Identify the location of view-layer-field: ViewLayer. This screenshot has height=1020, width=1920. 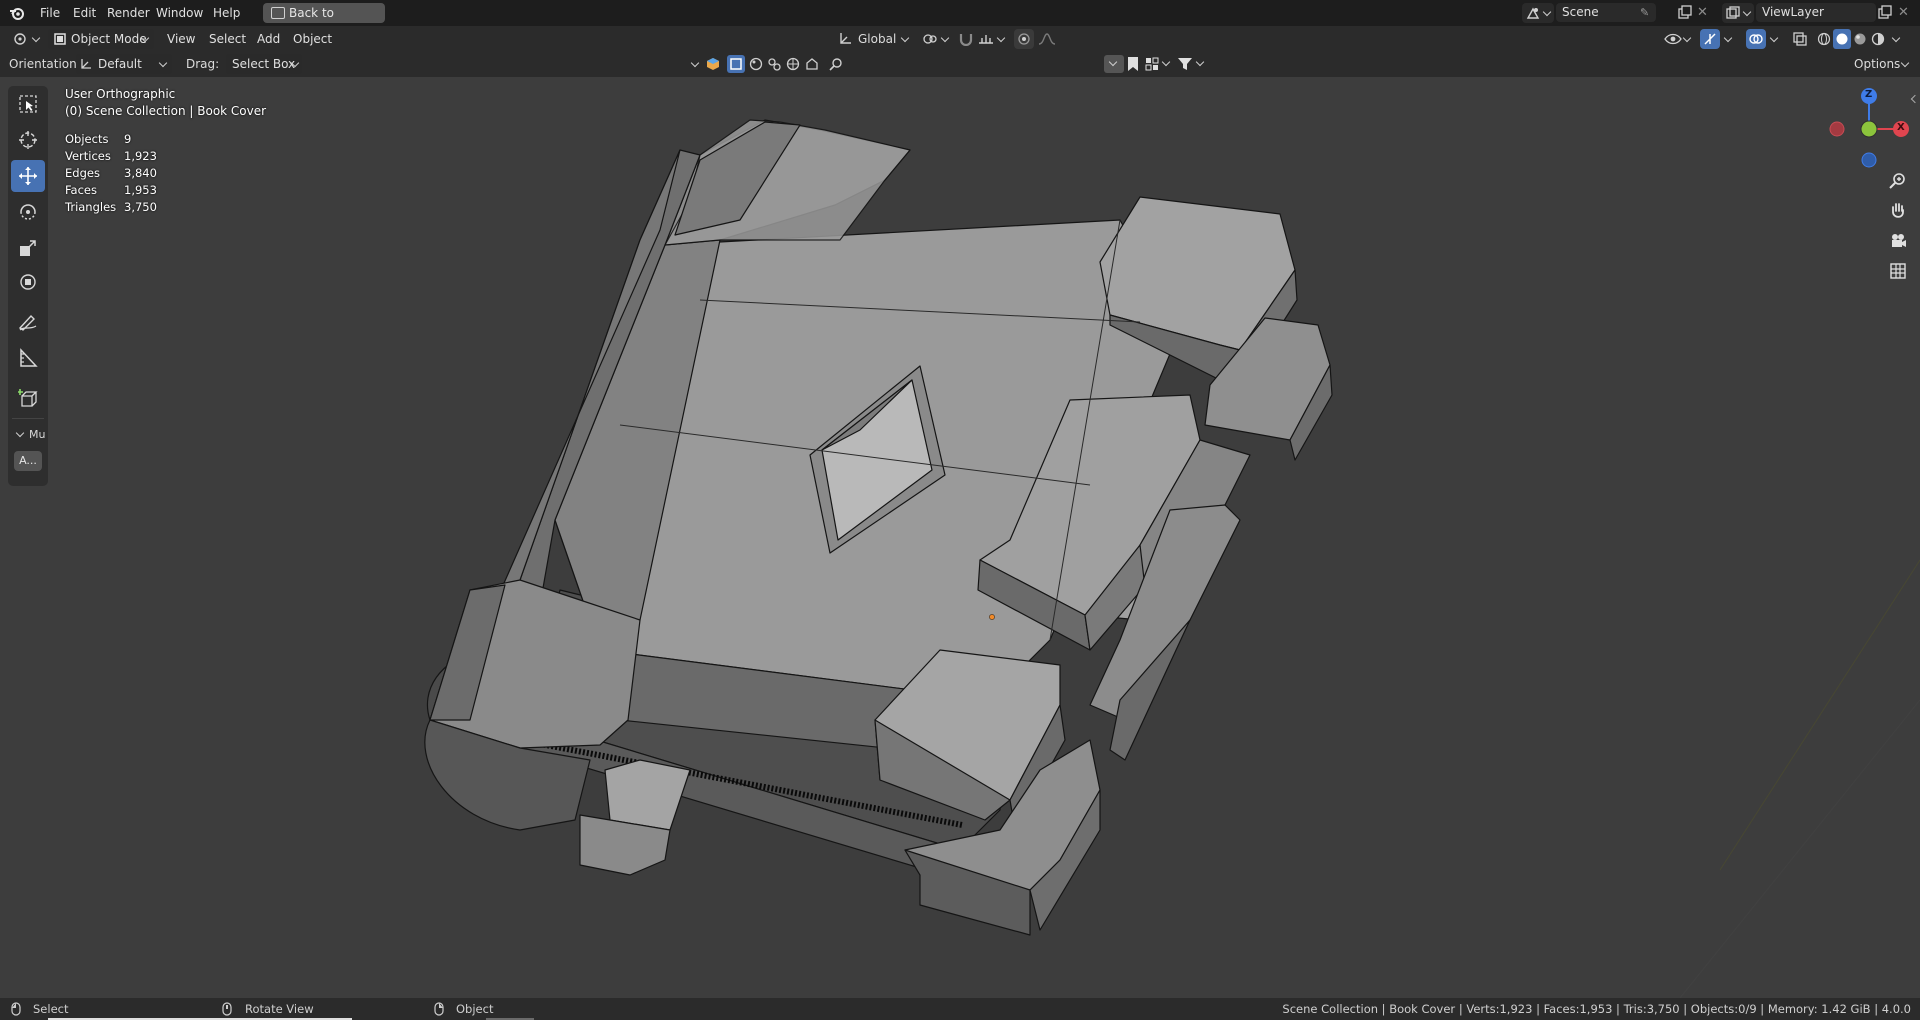
(1816, 12).